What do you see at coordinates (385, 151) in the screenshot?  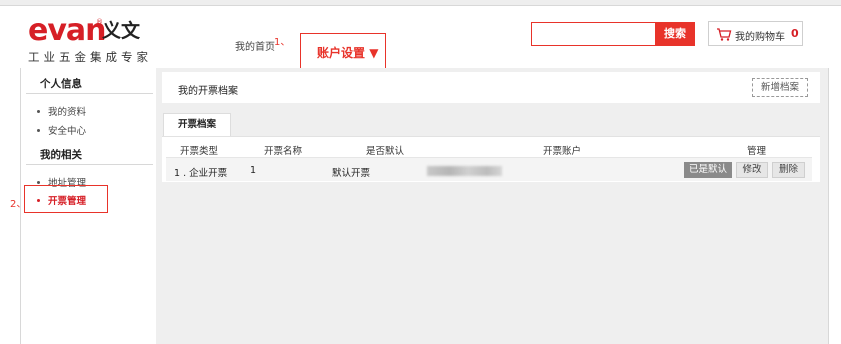 I see `column-header-default: 是否默认` at bounding box center [385, 151].